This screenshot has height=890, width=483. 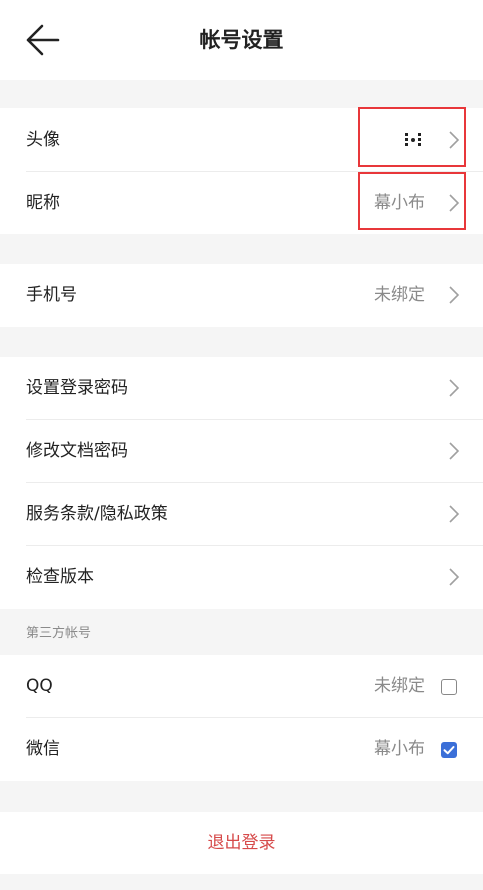 I want to click on page-title: 帐号设置, so click(x=241, y=40).